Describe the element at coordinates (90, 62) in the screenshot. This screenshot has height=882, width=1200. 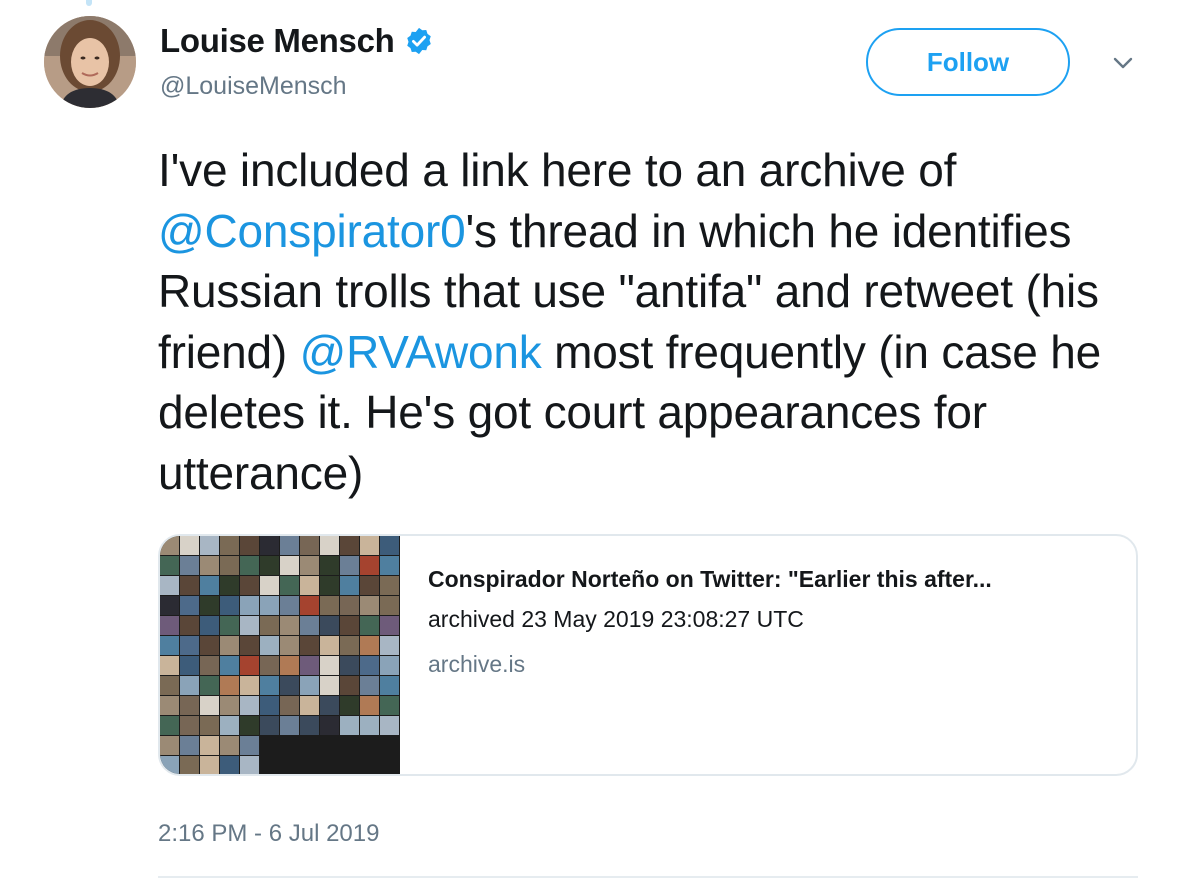
I see `avatar` at that location.